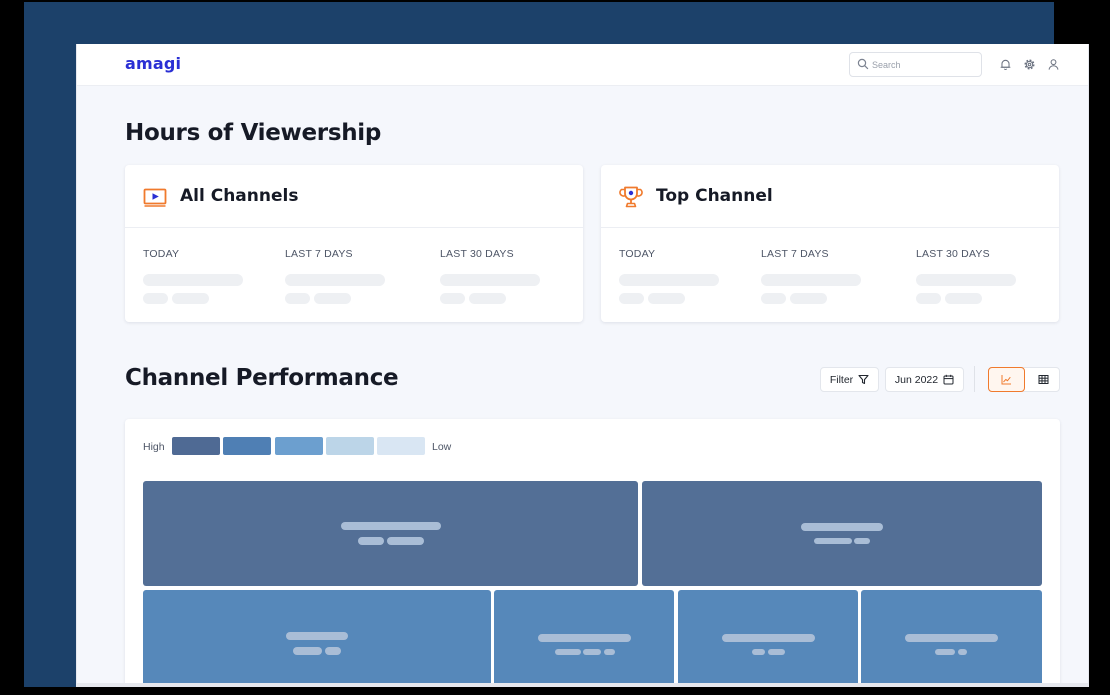 This screenshot has width=1110, height=695. I want to click on play-icon, so click(155, 197).